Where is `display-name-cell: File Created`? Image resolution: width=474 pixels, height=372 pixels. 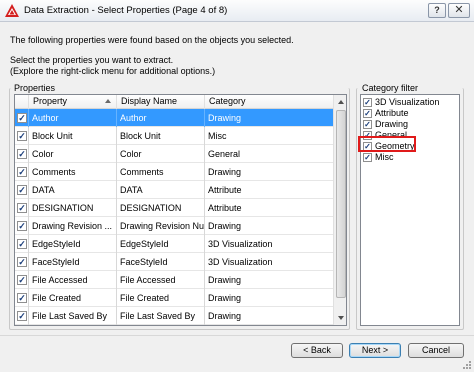
display-name-cell: File Created is located at coordinates (161, 298).